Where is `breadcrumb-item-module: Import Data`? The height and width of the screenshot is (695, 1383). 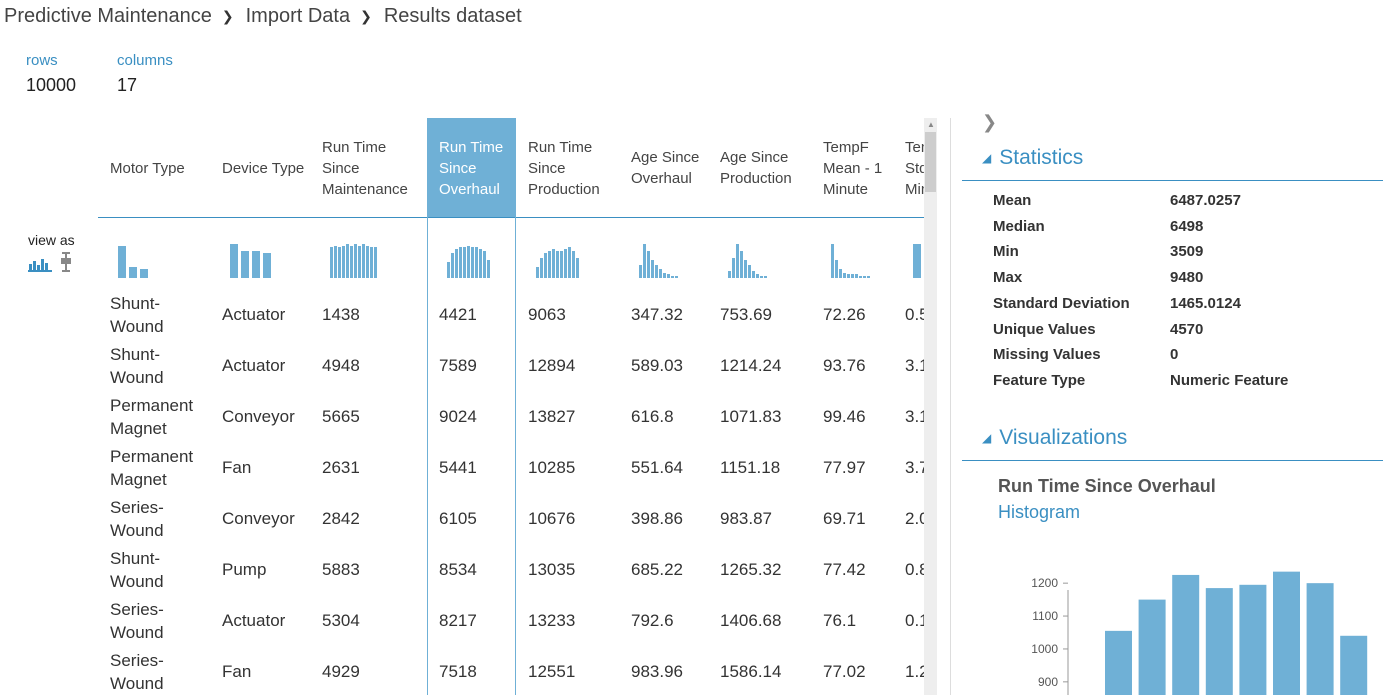 breadcrumb-item-module: Import Data is located at coordinates (298, 16).